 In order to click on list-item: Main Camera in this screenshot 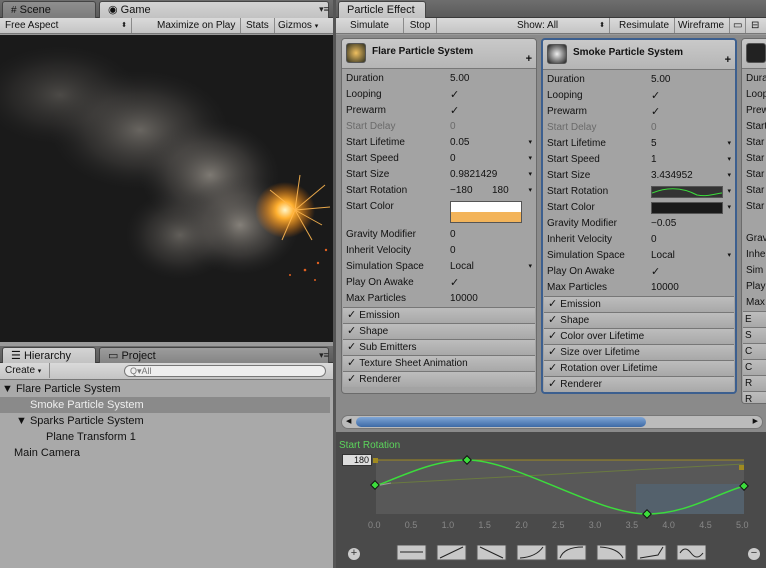, I will do `click(47, 453)`.